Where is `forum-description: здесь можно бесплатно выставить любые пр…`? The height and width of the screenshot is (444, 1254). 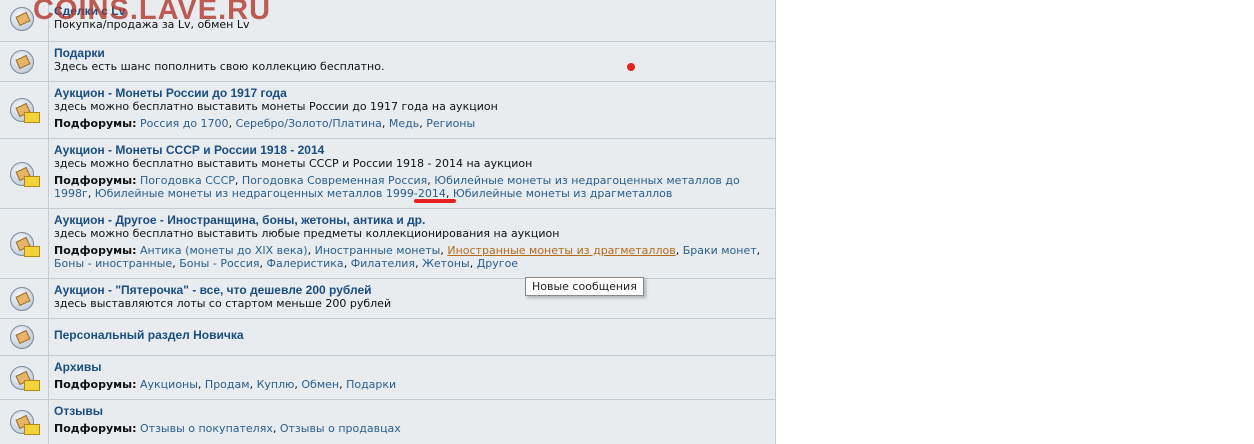 forum-description: здесь можно бесплатно выставить любые пр… is located at coordinates (307, 233).